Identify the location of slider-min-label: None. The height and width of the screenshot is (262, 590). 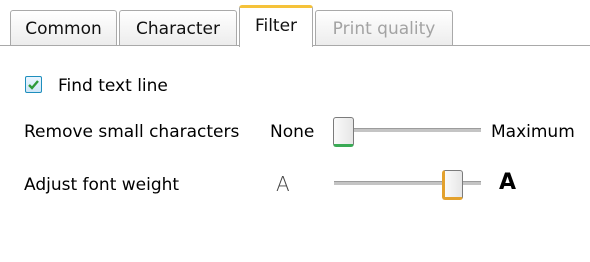
(292, 132).